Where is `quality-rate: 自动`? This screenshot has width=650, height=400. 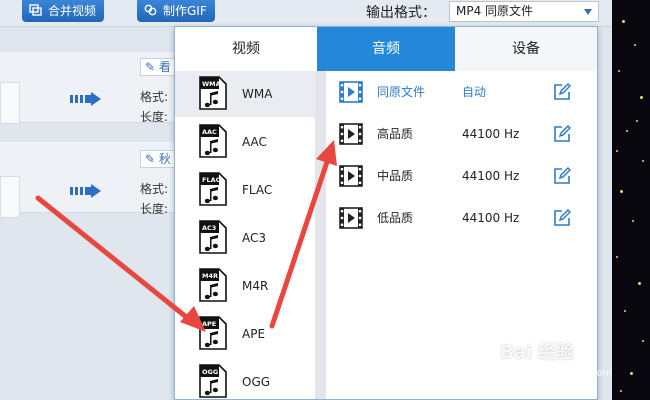 quality-rate: 自动 is located at coordinates (474, 92).